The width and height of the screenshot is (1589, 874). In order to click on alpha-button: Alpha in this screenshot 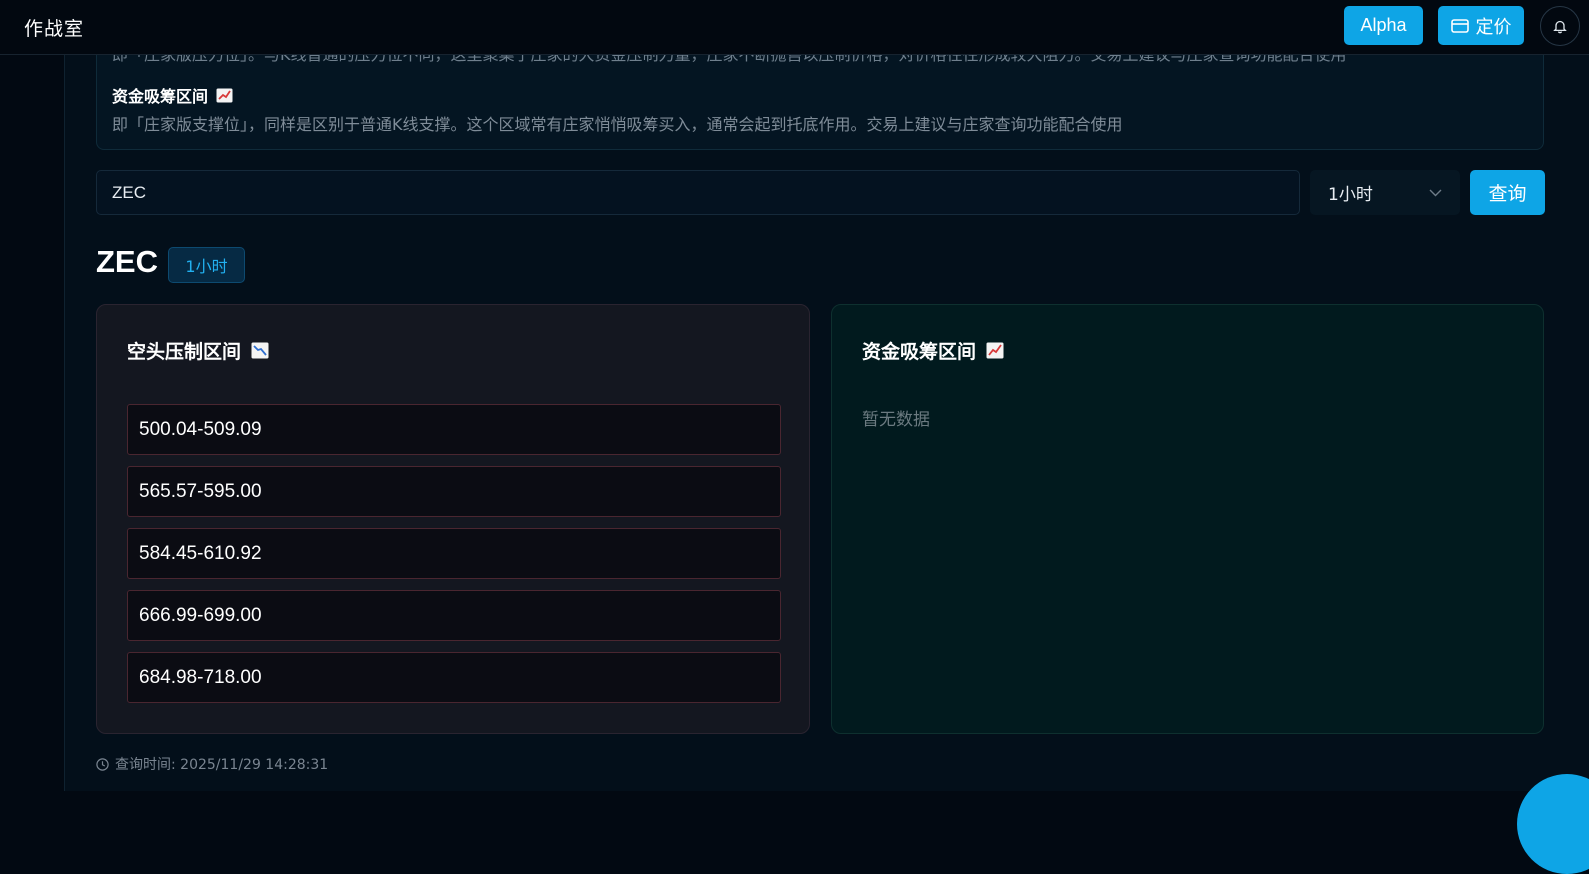, I will do `click(1383, 25)`.